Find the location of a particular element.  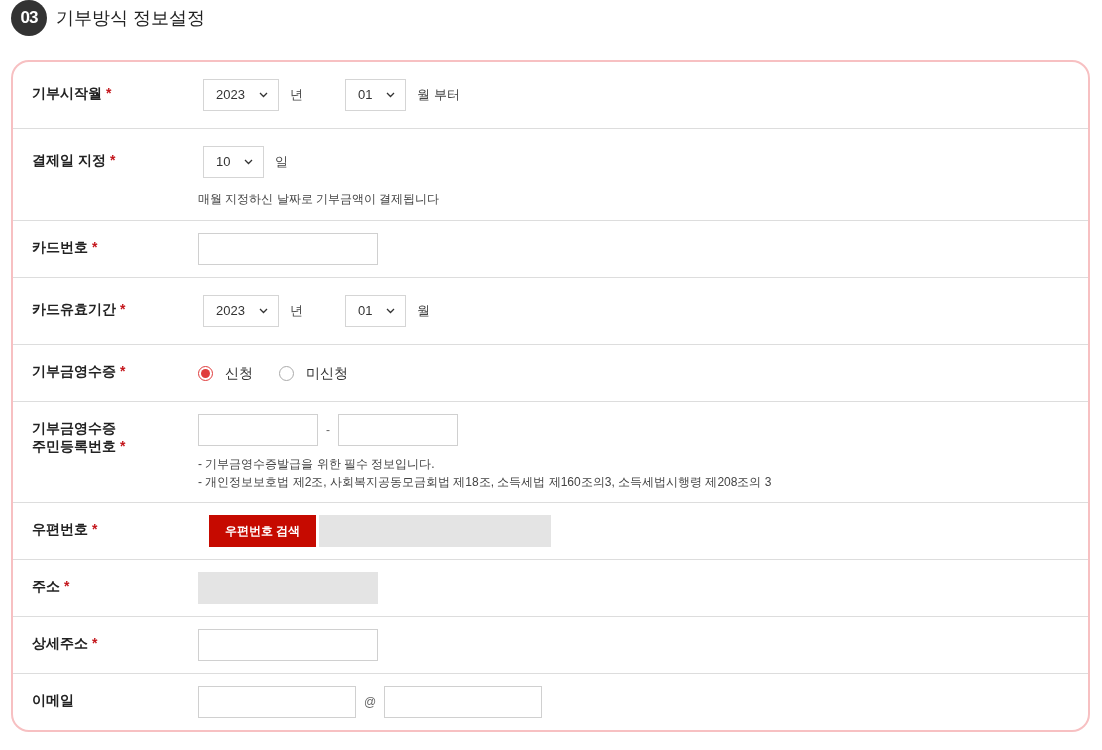

radio-option: 신청 is located at coordinates (225, 373).